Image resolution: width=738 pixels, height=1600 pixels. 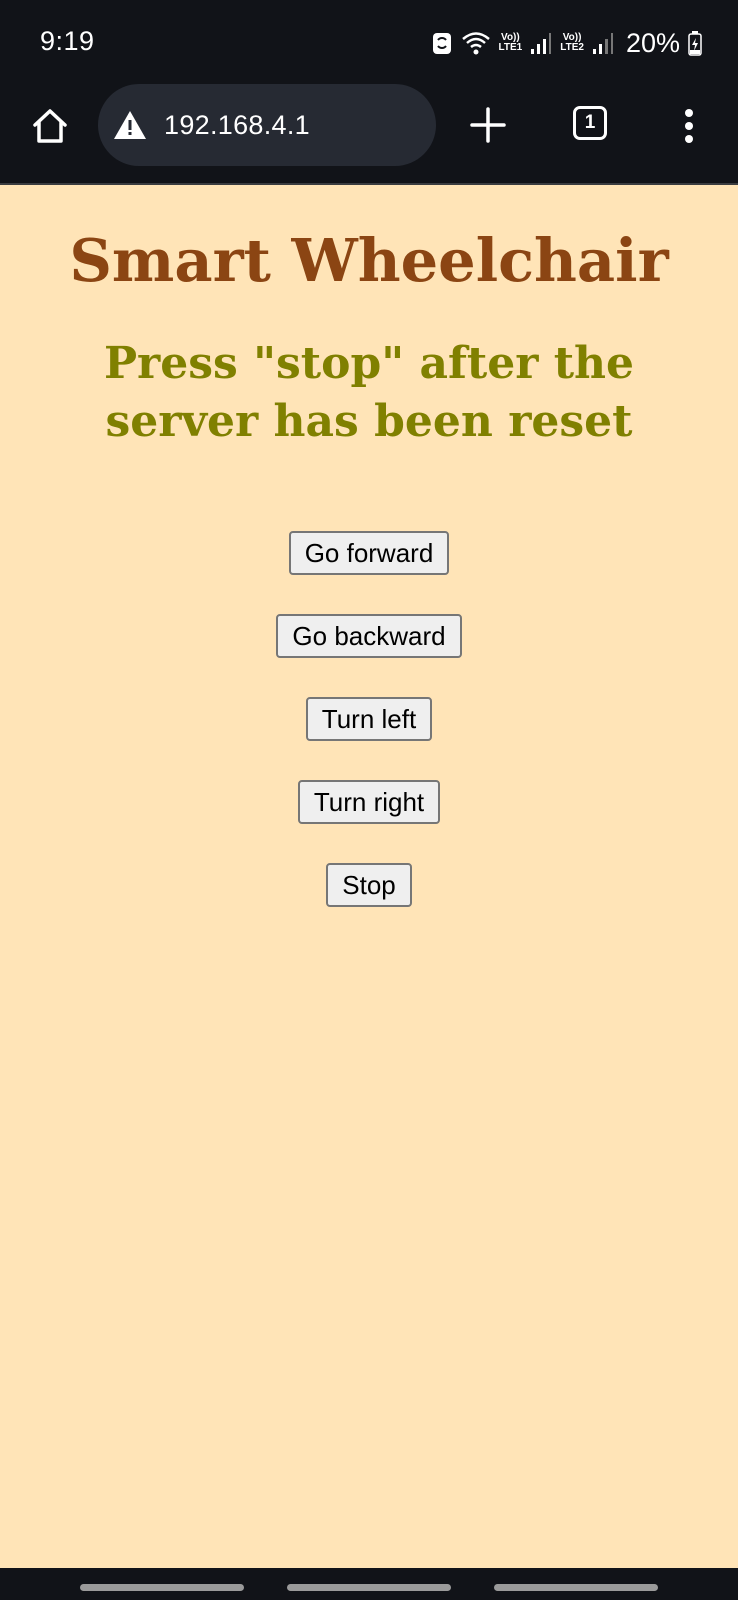 What do you see at coordinates (162, 1587) in the screenshot?
I see `nav-gesture-left` at bounding box center [162, 1587].